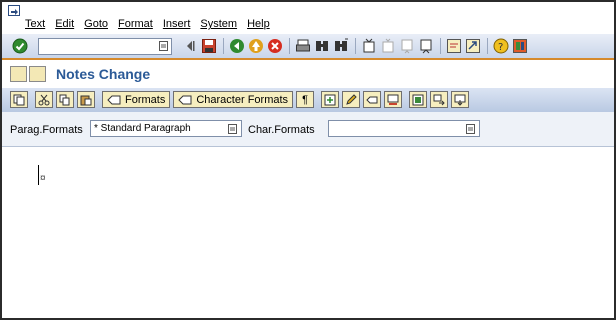 The width and height of the screenshot is (616, 320). I want to click on toolbar-icons: ?, so click(356, 46).